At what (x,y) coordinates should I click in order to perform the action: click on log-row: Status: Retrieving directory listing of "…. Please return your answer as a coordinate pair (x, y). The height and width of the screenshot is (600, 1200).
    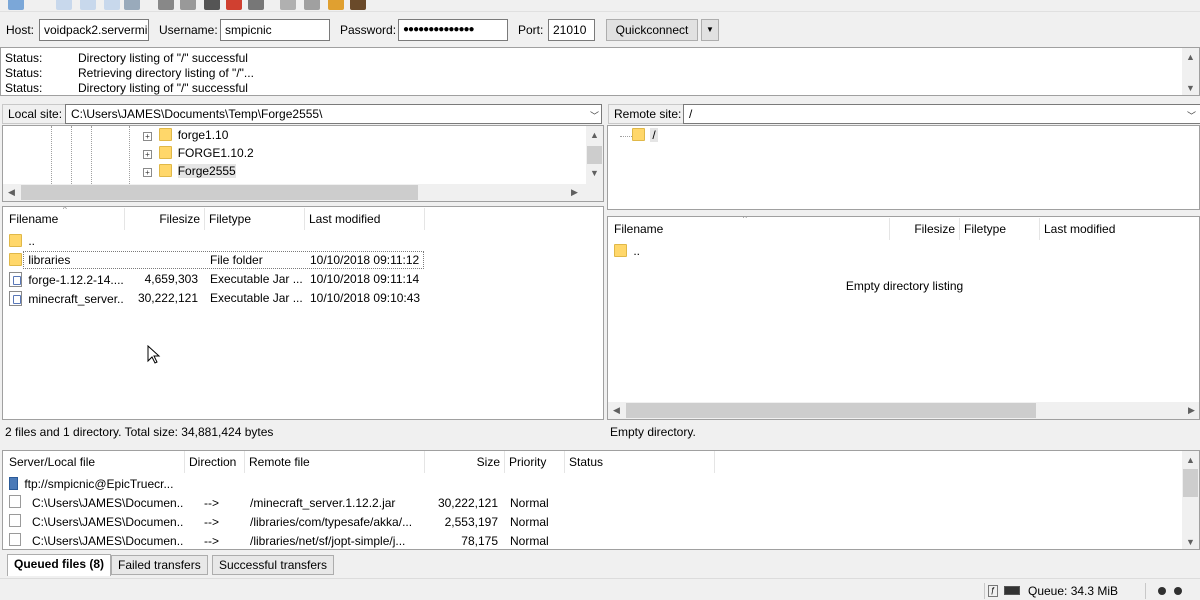
    Looking at the image, I should click on (129, 73).